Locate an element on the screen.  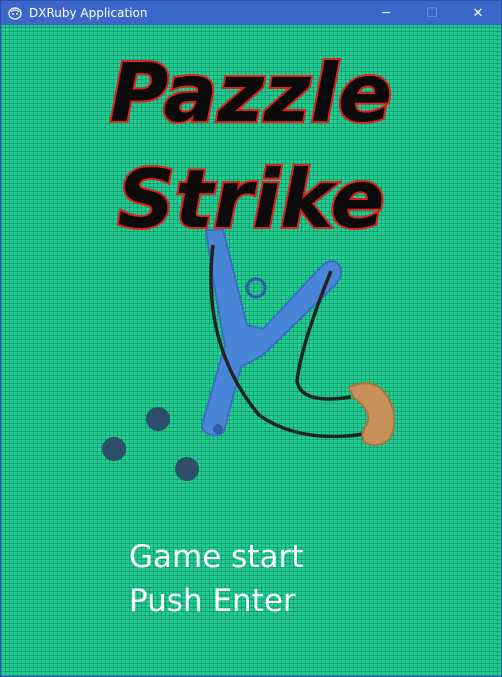
push-enter-label: Push Enter is located at coordinates (212, 601).